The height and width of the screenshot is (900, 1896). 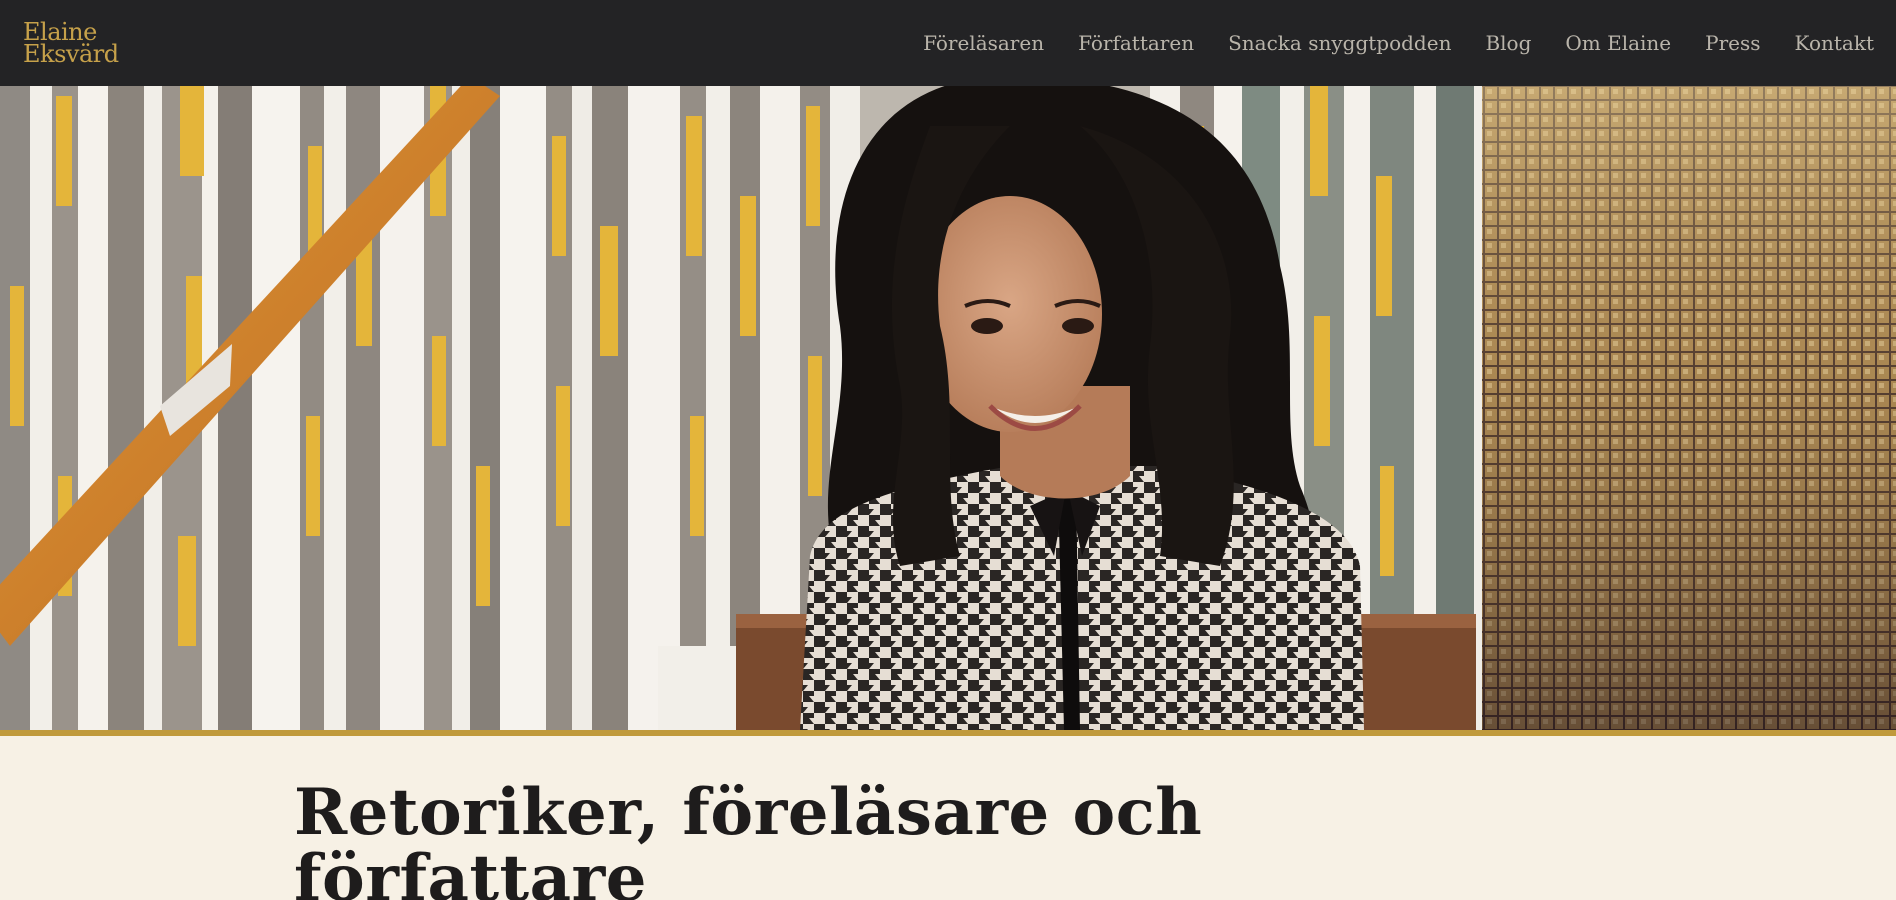 What do you see at coordinates (1834, 43) in the screenshot?
I see `nav-link-kontakt: Kontakt` at bounding box center [1834, 43].